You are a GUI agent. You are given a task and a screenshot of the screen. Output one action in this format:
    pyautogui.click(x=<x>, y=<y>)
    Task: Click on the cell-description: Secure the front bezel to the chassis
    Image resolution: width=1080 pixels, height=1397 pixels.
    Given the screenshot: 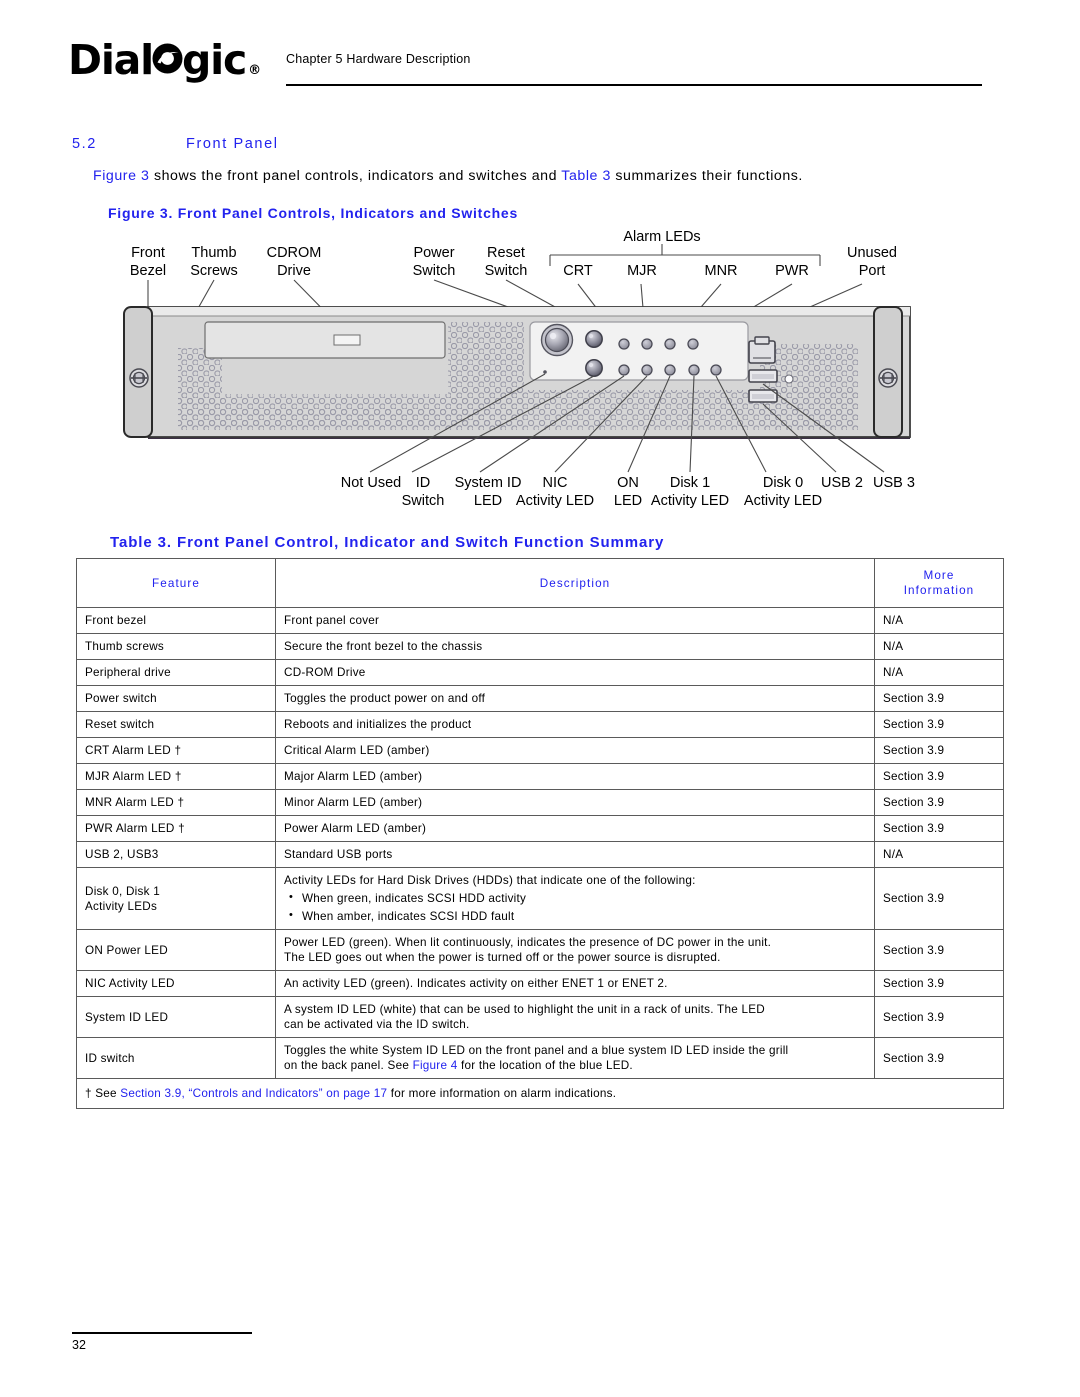 What is the action you would take?
    pyautogui.click(x=575, y=646)
    